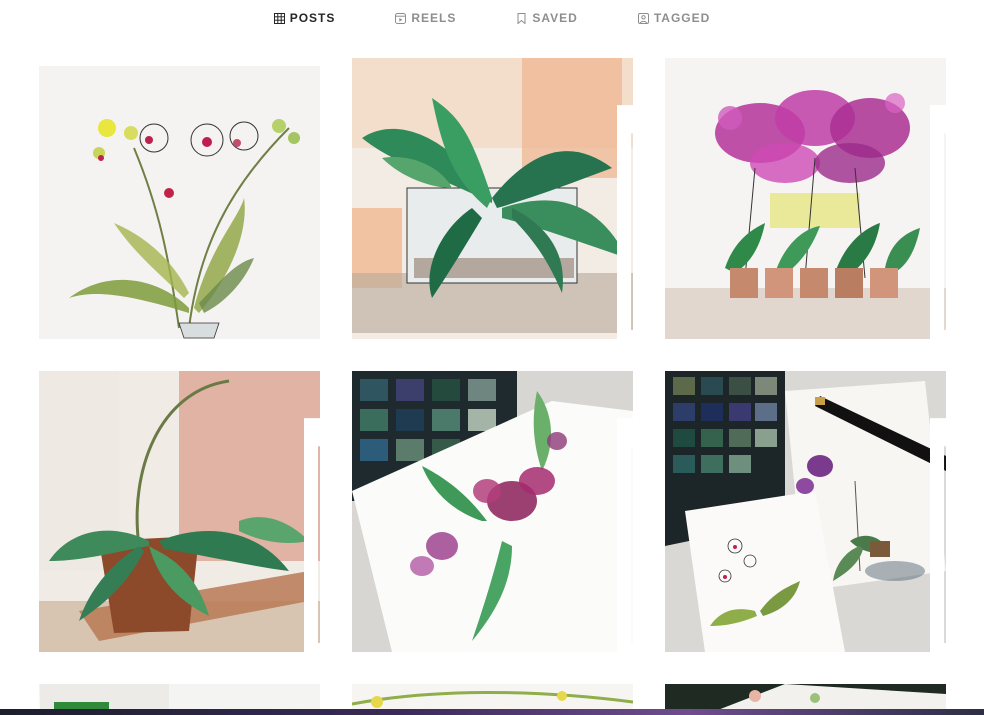  I want to click on tagged-icon, so click(643, 18).